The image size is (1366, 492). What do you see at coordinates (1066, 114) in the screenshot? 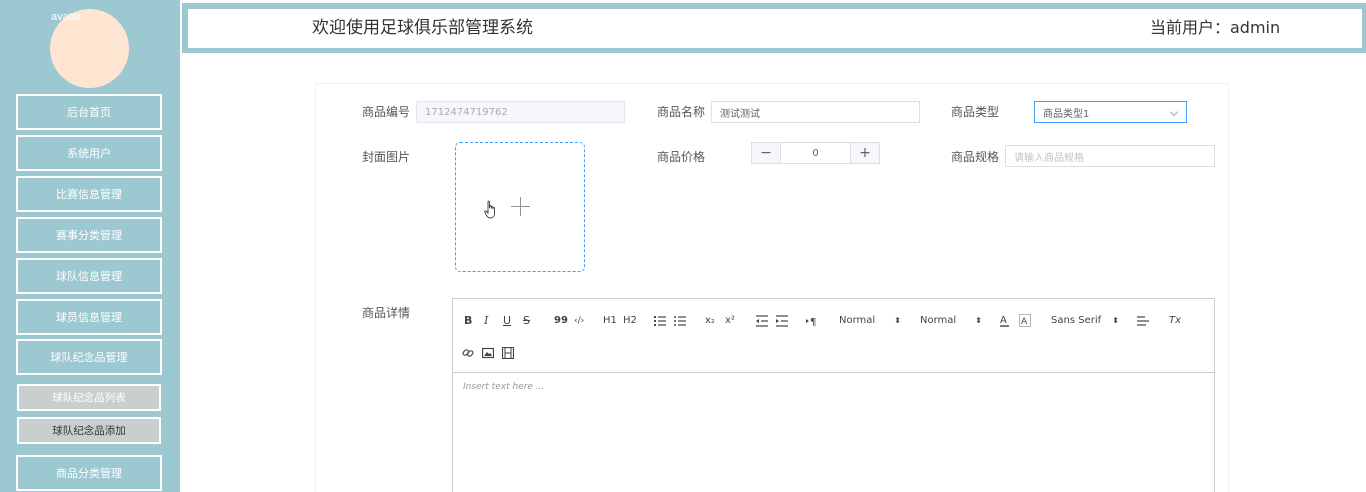
I see `type-select-value: 商品类型1` at bounding box center [1066, 114].